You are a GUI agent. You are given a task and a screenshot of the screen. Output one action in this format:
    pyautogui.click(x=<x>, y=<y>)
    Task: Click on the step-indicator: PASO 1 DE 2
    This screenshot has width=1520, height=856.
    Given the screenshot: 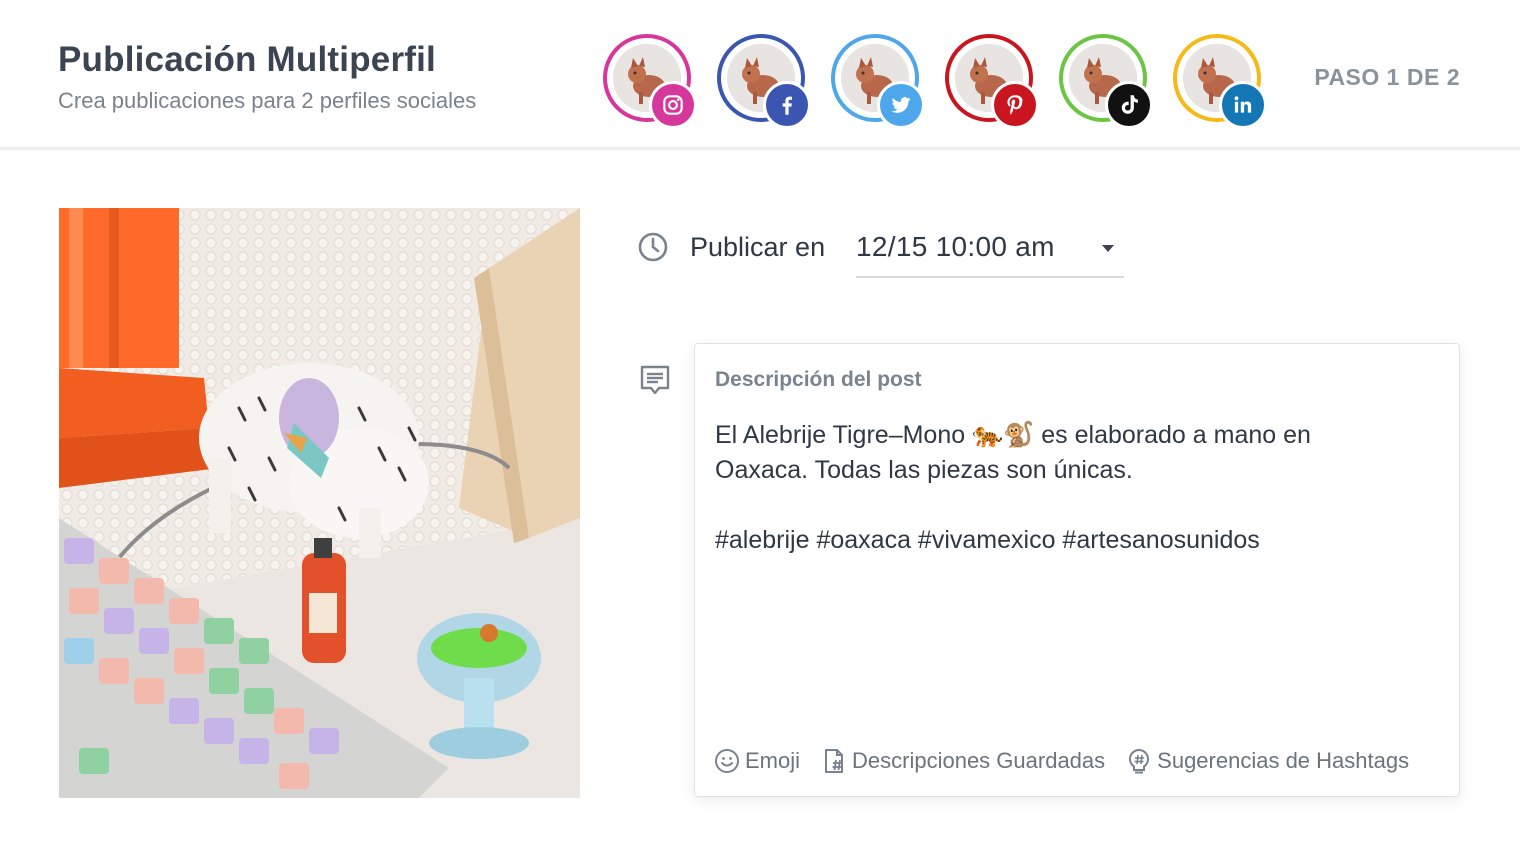 What is the action you would take?
    pyautogui.click(x=1387, y=77)
    